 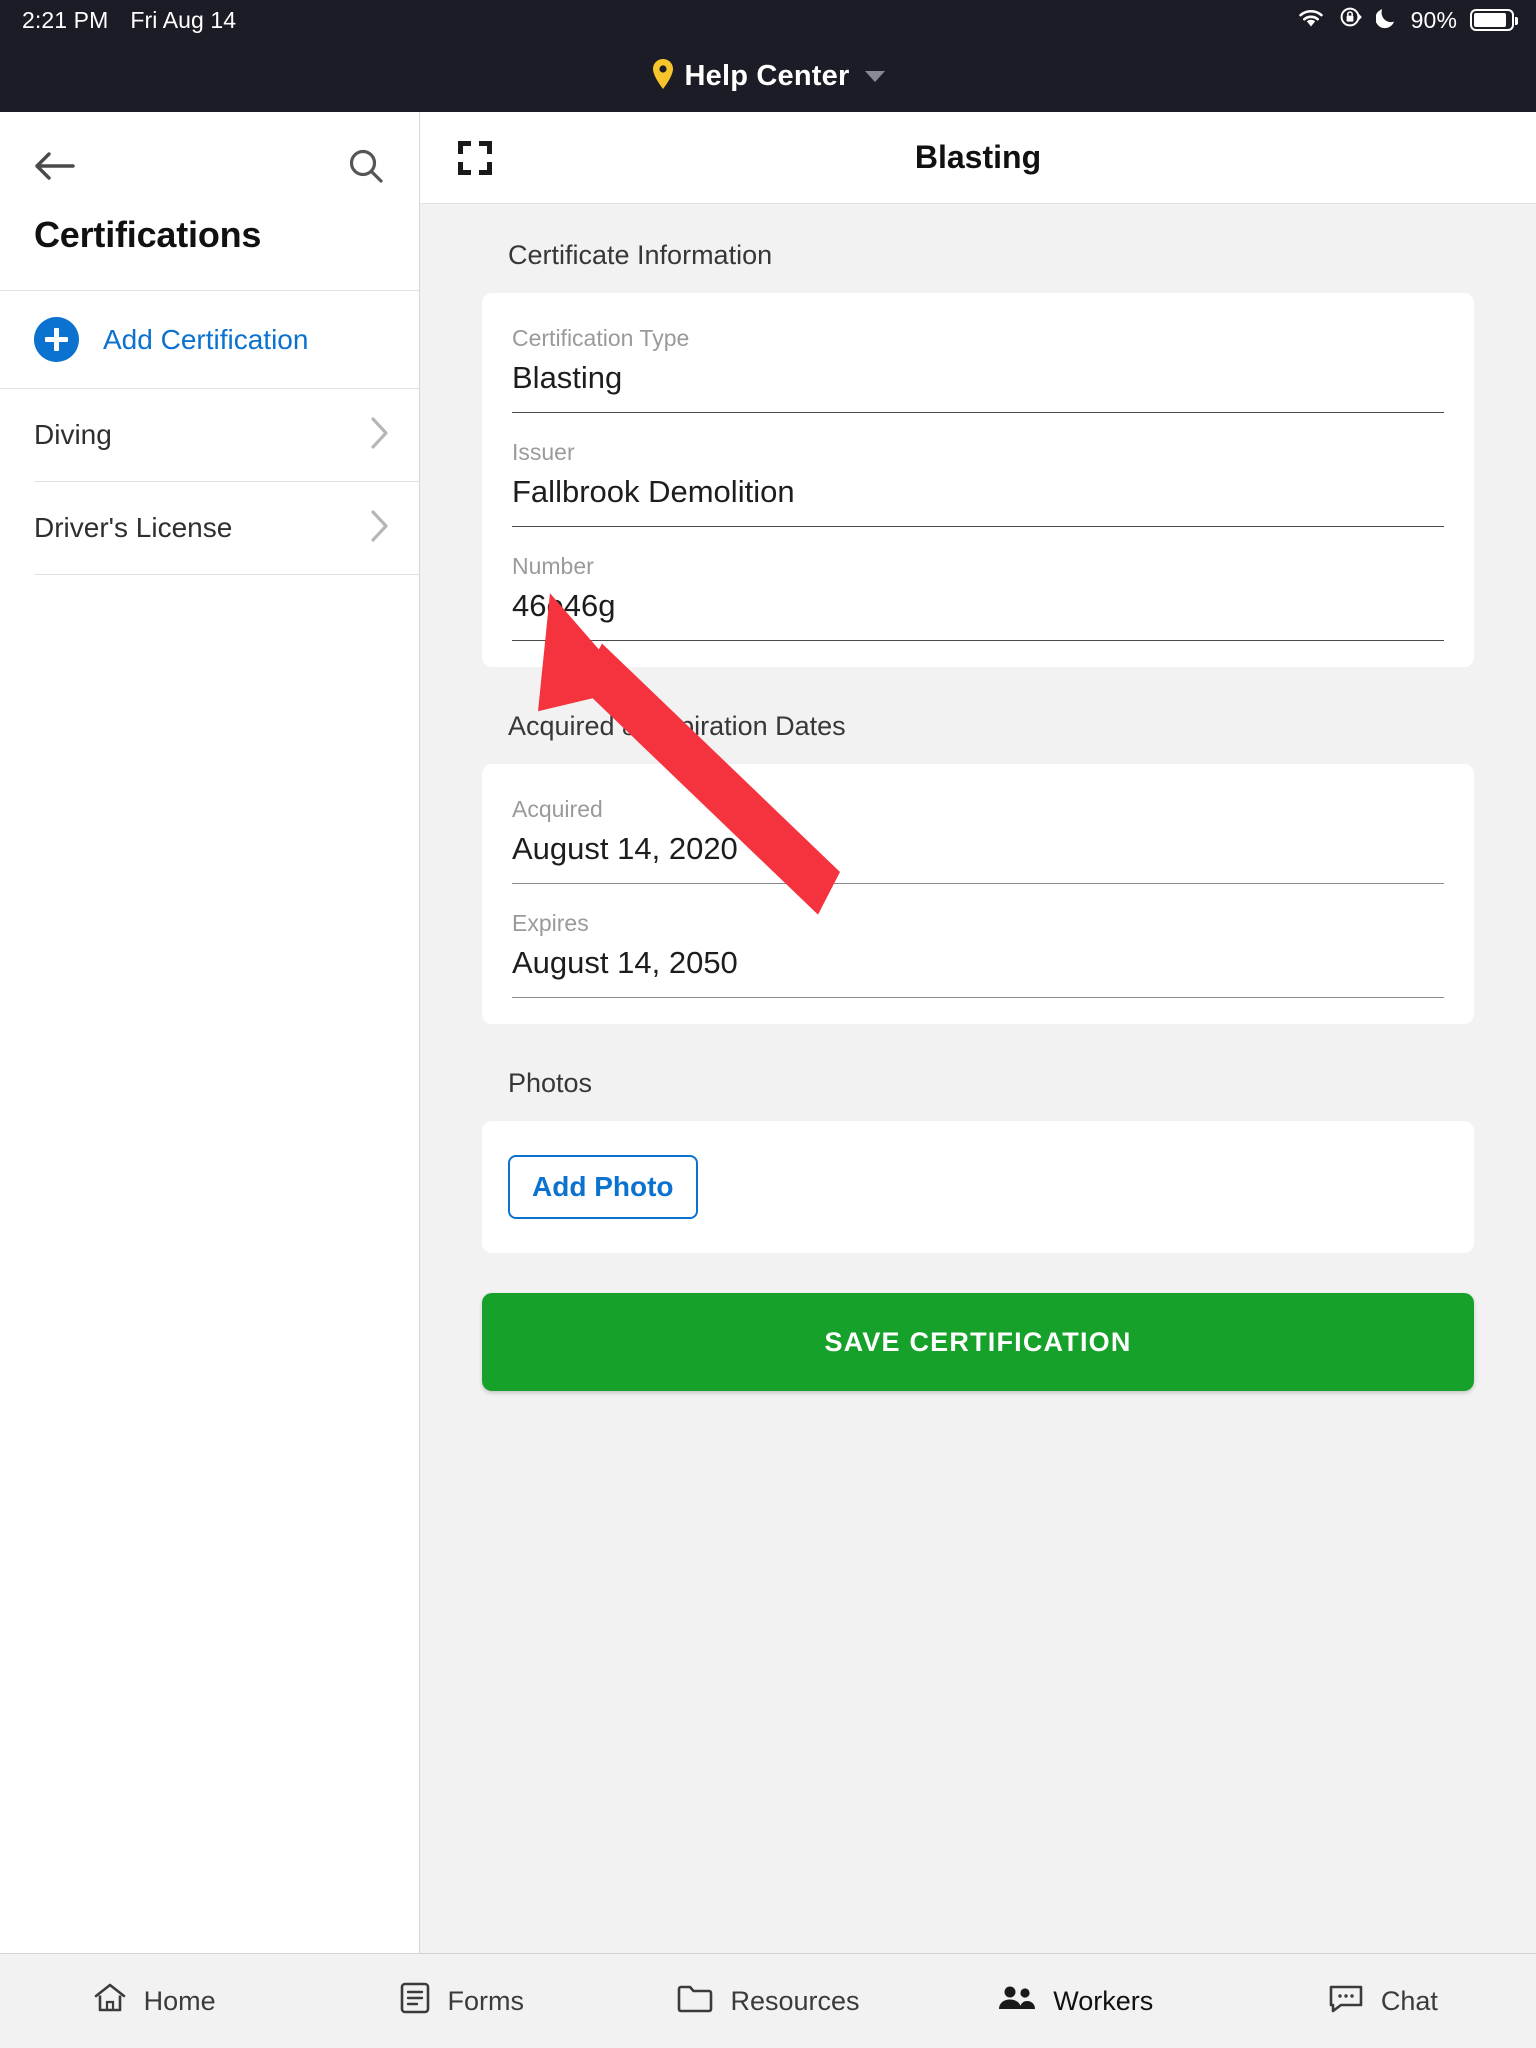 I want to click on field-value: August 14, 2050, so click(x=978, y=971).